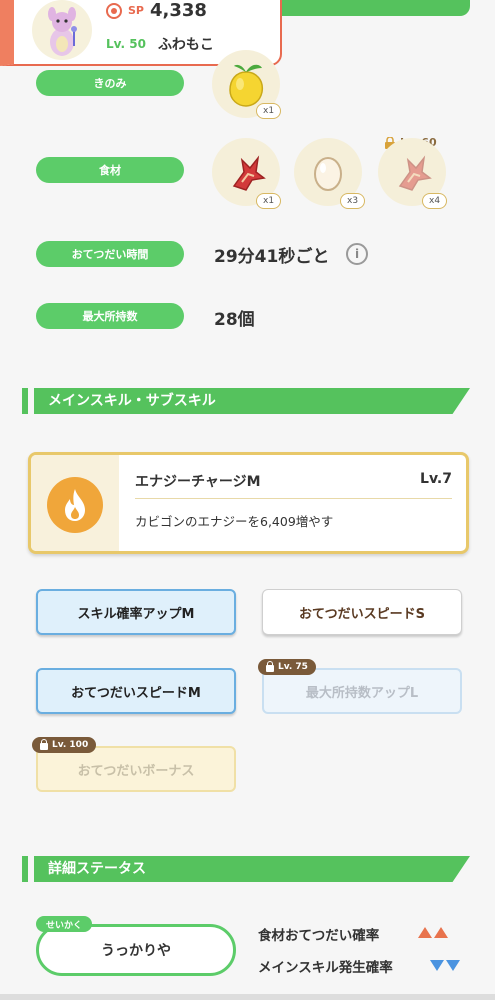 The height and width of the screenshot is (1000, 495). What do you see at coordinates (246, 869) in the screenshot?
I see `details-section-heading: 詳細ステータス` at bounding box center [246, 869].